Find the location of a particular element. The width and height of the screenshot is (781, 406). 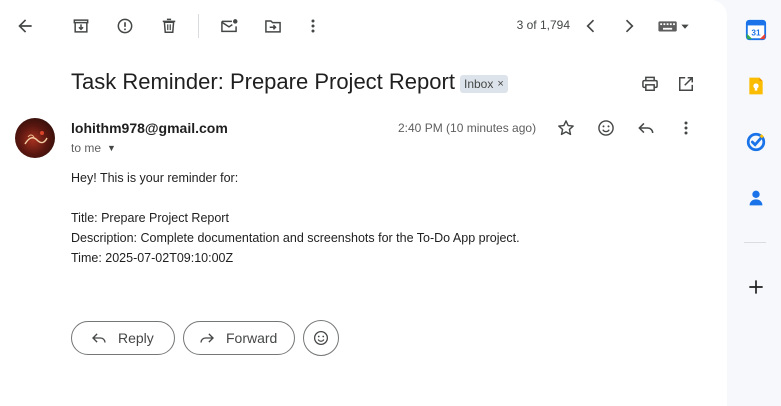

label-chip-inbox: Inbox × is located at coordinates (484, 84).